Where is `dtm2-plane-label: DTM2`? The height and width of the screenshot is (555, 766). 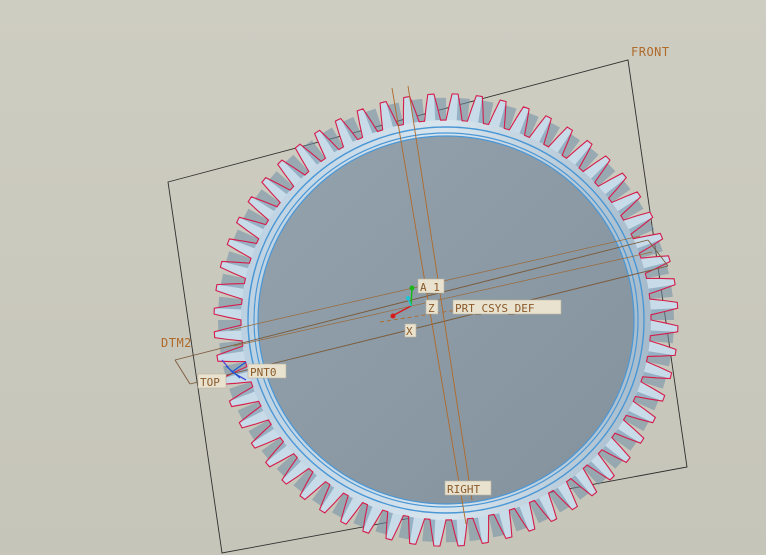 dtm2-plane-label: DTM2 is located at coordinates (176, 343).